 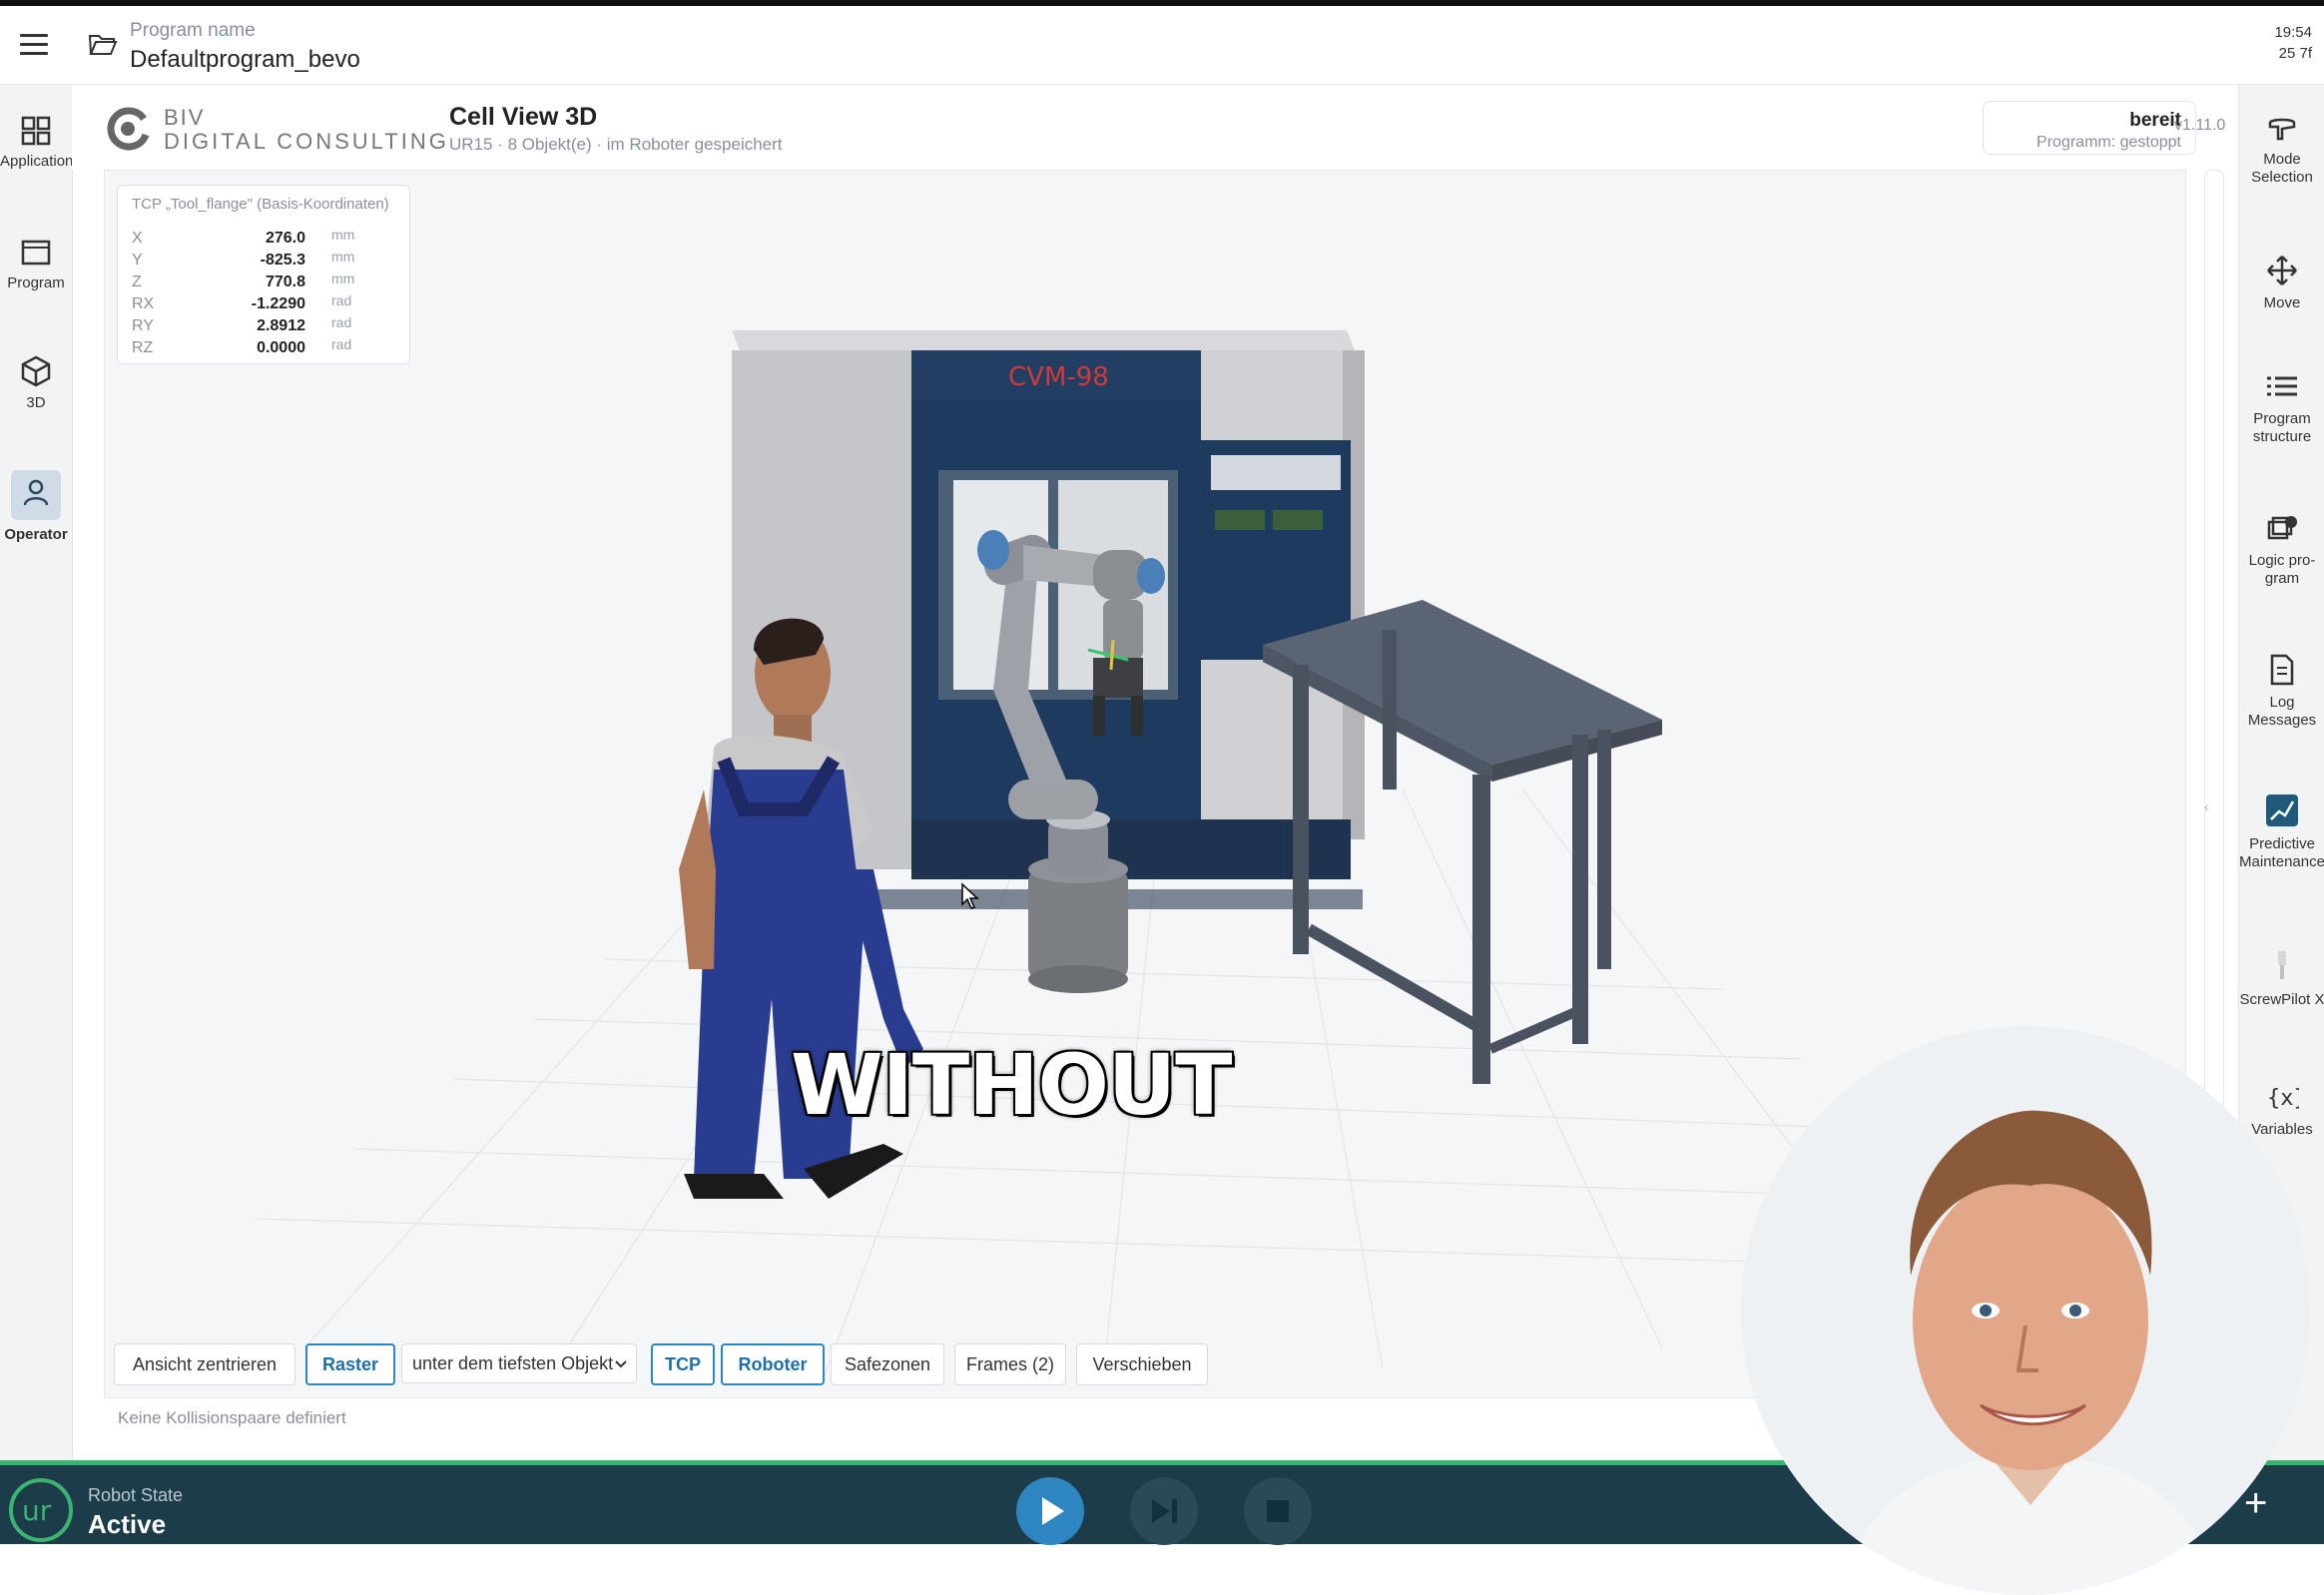 I want to click on nav-program-label: Program, so click(x=36, y=282).